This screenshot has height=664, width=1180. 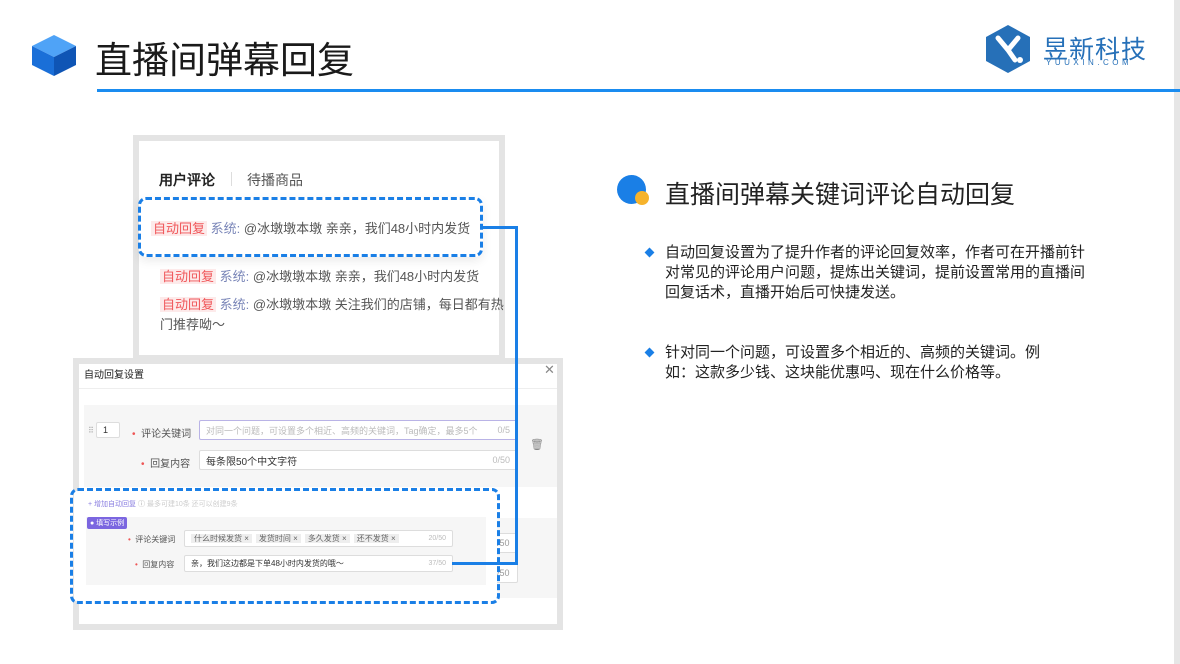 What do you see at coordinates (252, 462) in the screenshot?
I see `placeholder: 每条限50个中文字符` at bounding box center [252, 462].